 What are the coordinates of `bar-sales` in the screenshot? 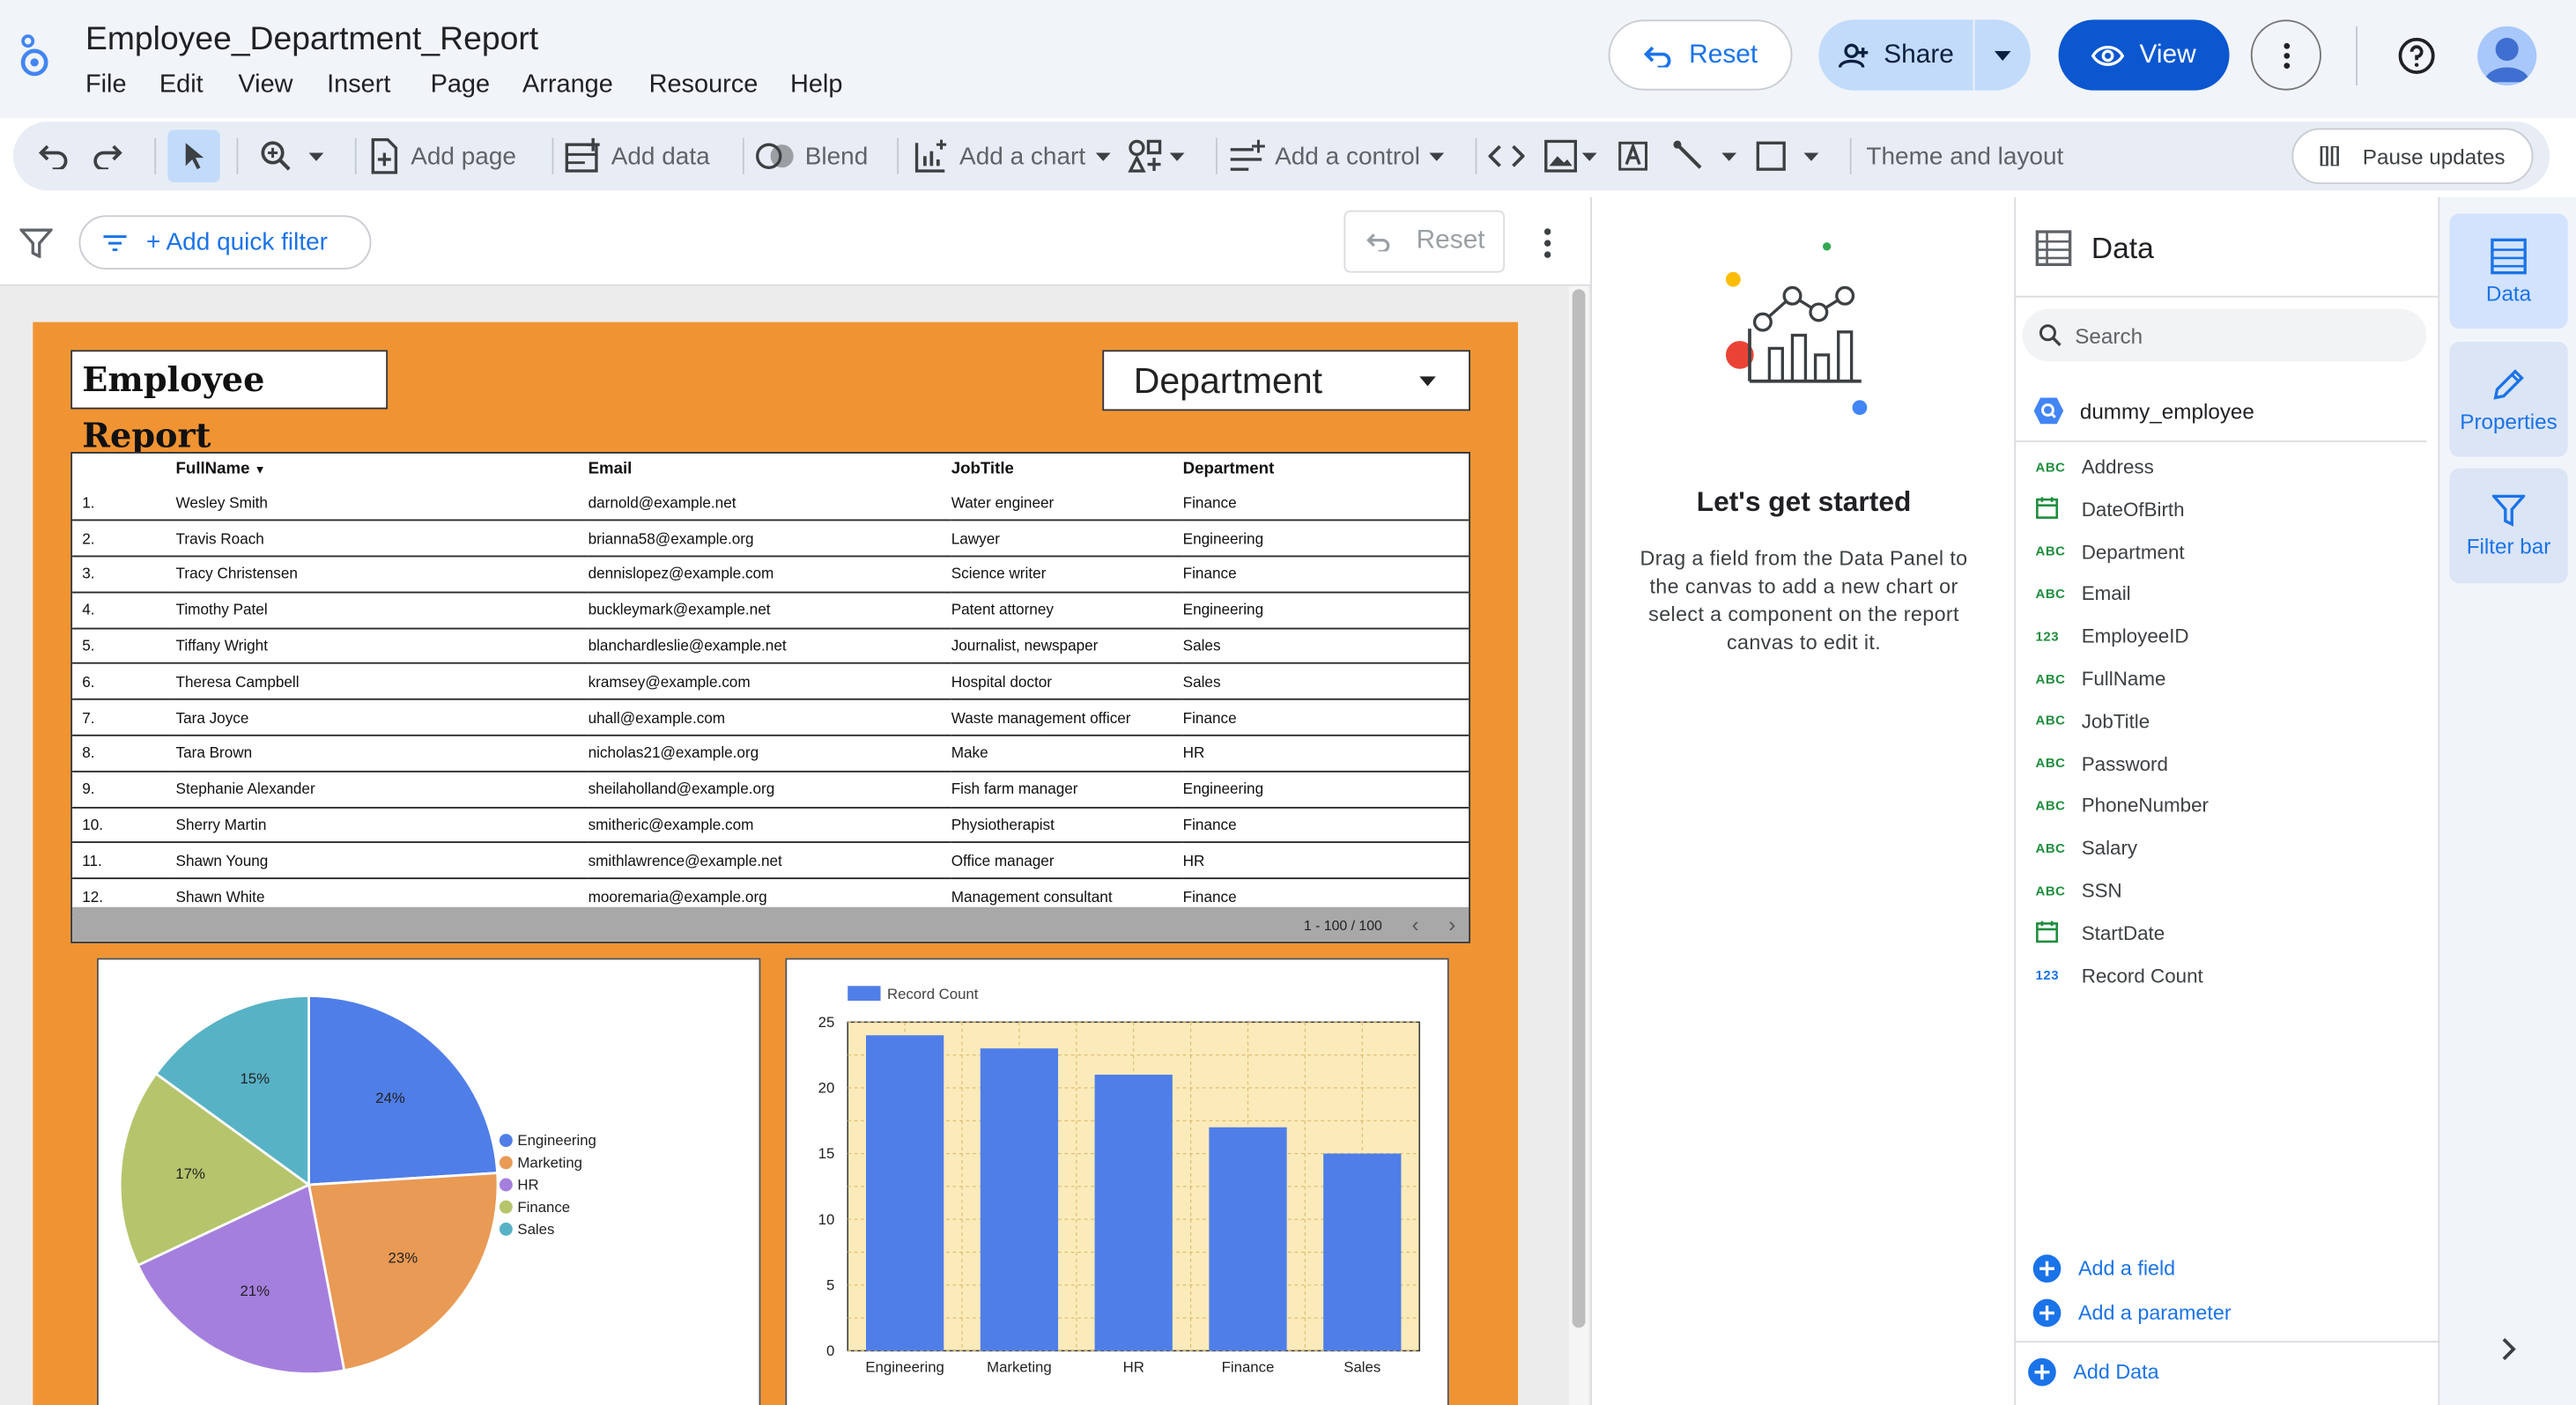 It's located at (1362, 1252).